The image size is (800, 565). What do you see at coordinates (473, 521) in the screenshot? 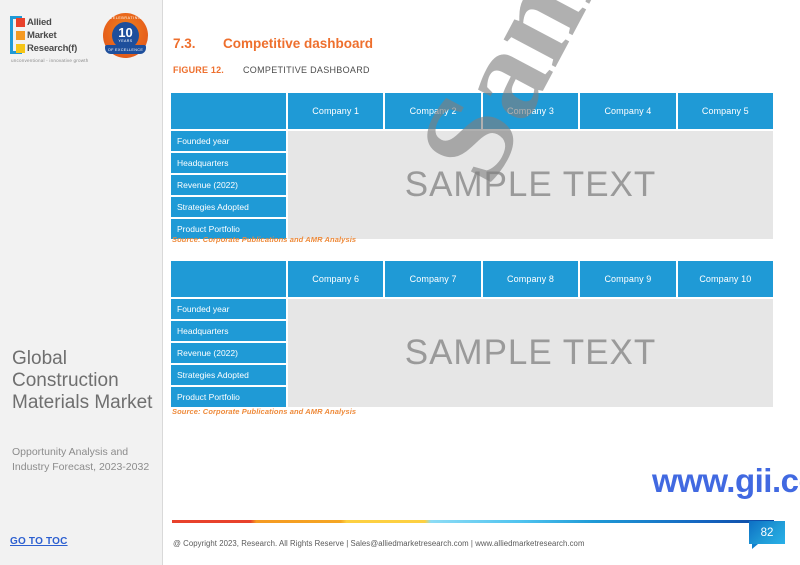
I see `footer-gradient-bar` at bounding box center [473, 521].